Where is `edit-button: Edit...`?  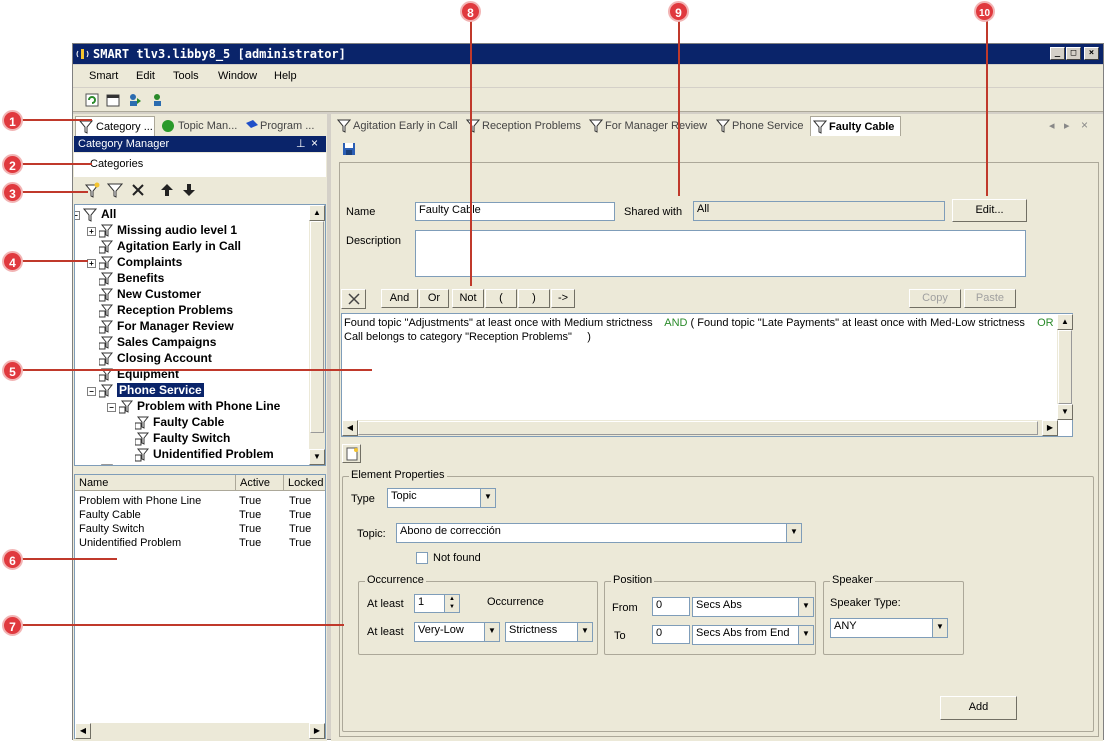 edit-button: Edit... is located at coordinates (989, 210).